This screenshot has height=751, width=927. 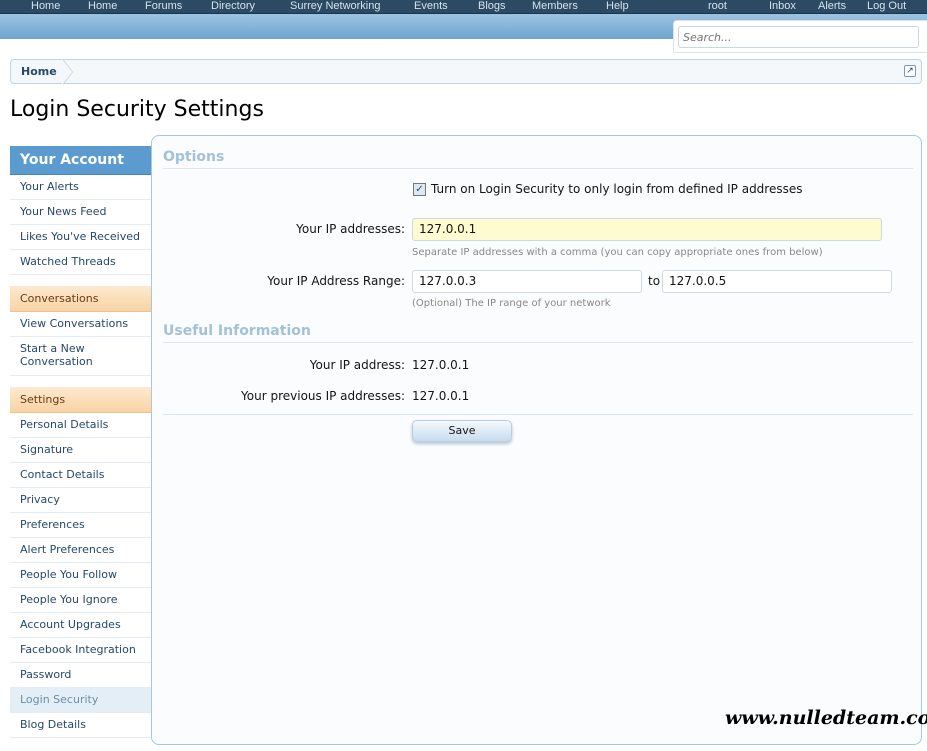 I want to click on sidebar-item-likes: Likes You've Received, so click(x=80, y=237).